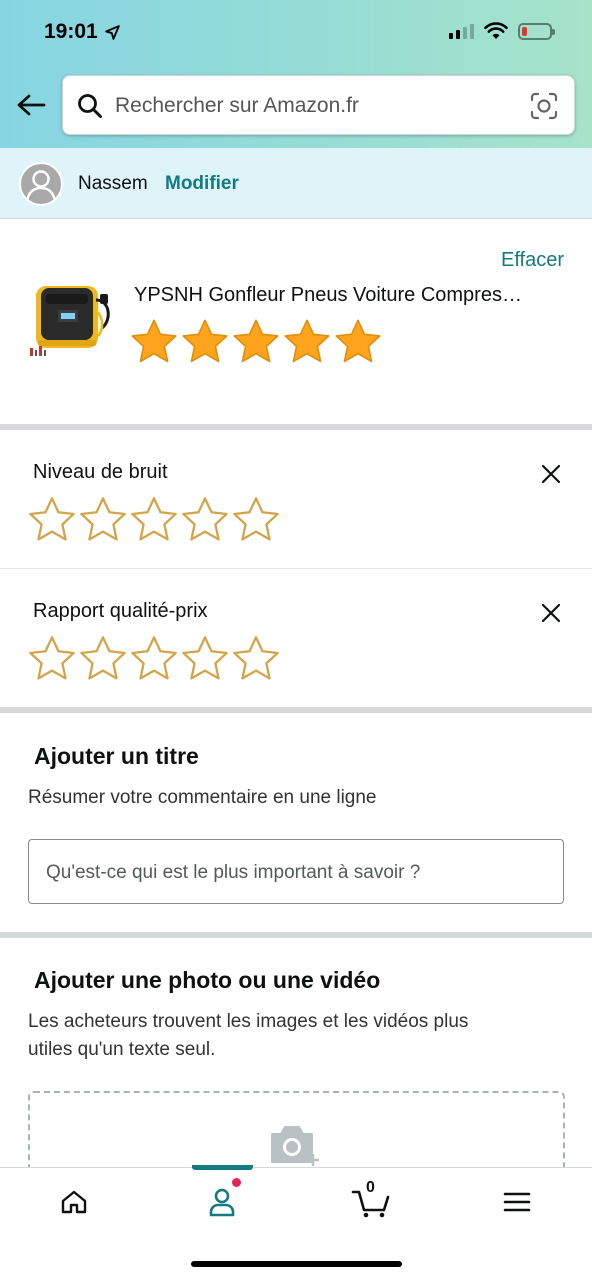  What do you see at coordinates (202, 184) in the screenshot?
I see `modify-link: Modifier` at bounding box center [202, 184].